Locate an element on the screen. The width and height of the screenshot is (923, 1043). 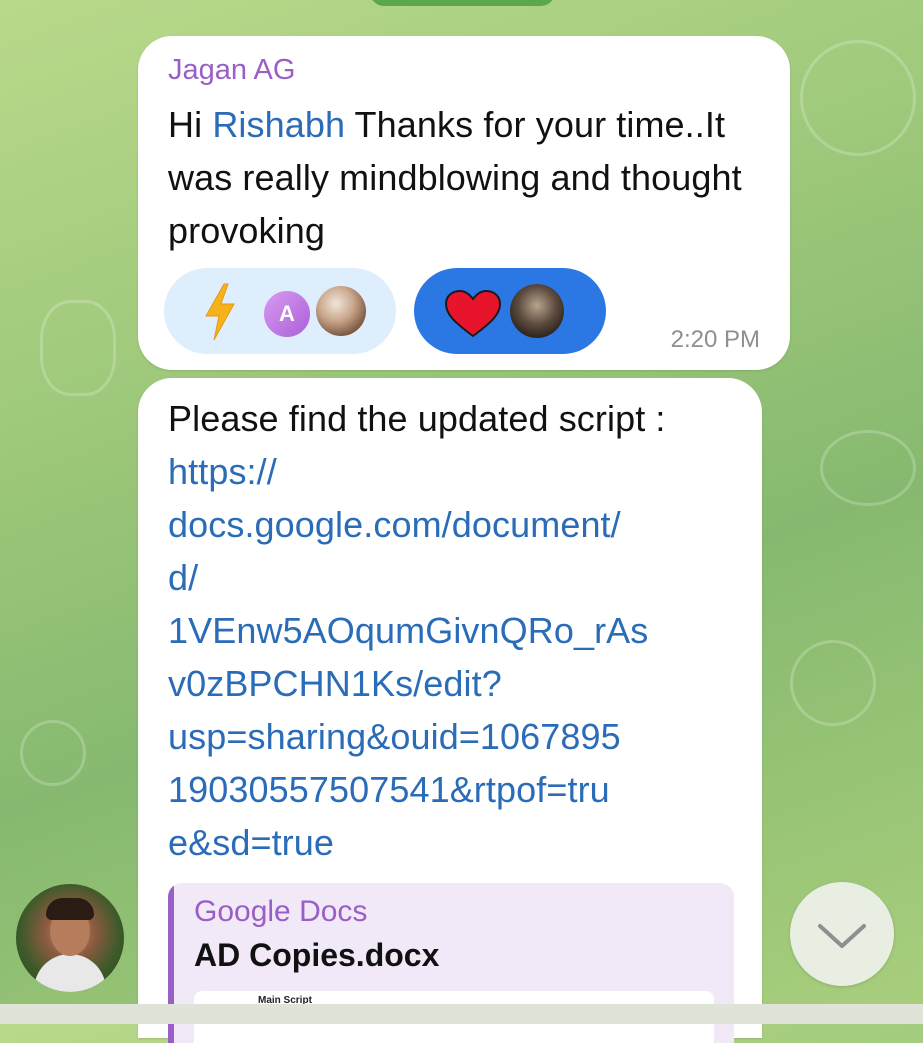
scroll-to-bottom-button is located at coordinates (842, 934).